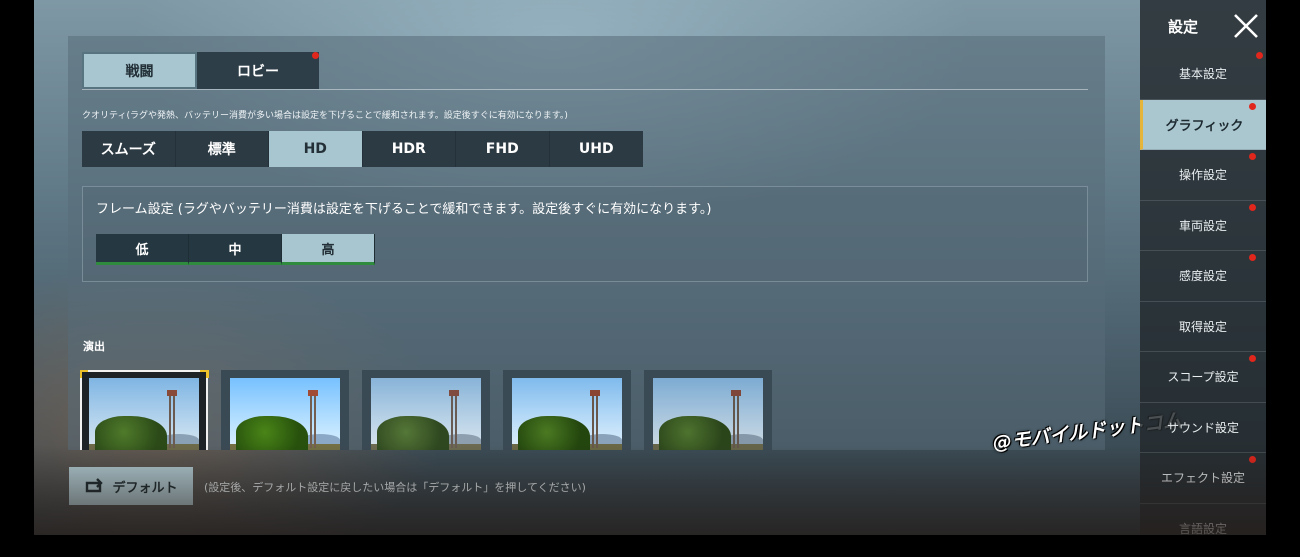 The image size is (1300, 557). What do you see at coordinates (95, 485) in the screenshot?
I see `reset-icon` at bounding box center [95, 485].